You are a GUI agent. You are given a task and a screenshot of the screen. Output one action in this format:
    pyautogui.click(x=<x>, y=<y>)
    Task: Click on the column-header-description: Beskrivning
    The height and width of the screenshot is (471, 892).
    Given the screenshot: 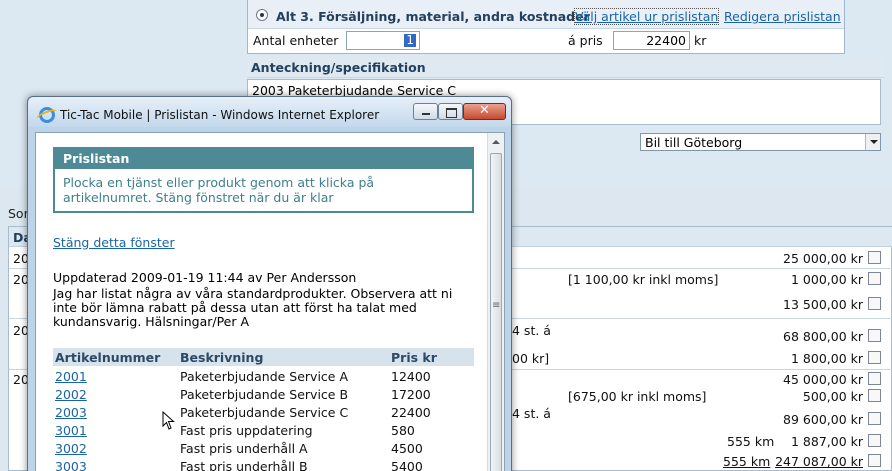 What is the action you would take?
    pyautogui.click(x=222, y=357)
    